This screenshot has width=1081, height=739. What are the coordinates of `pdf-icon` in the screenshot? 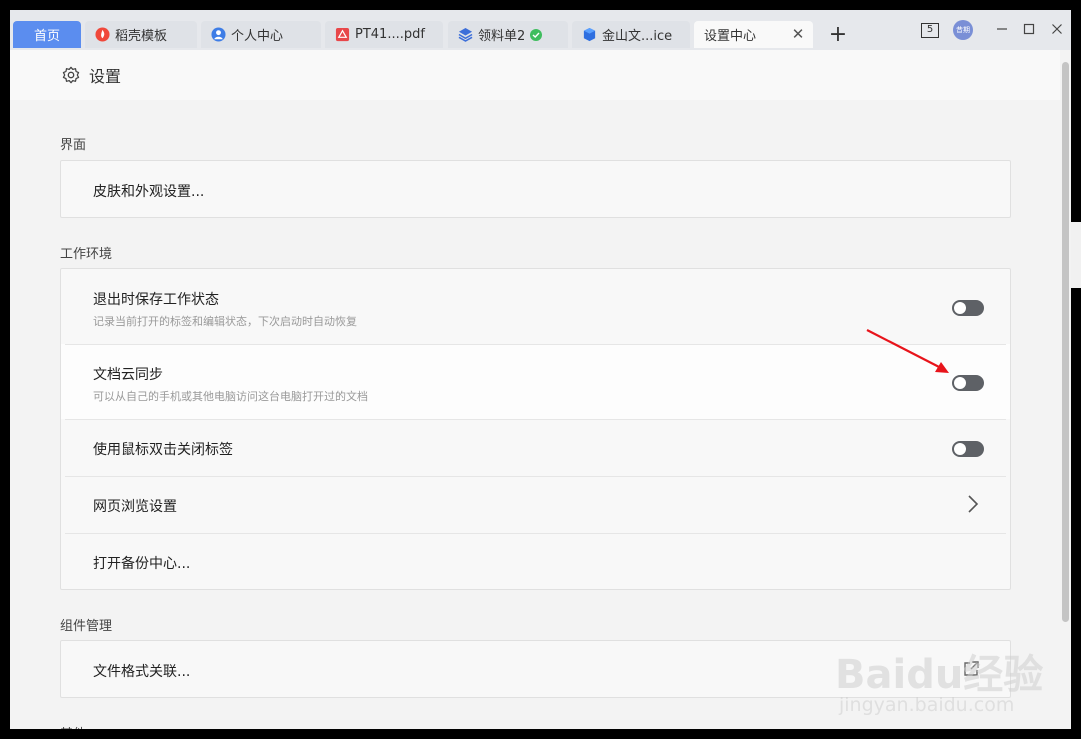 It's located at (342, 34).